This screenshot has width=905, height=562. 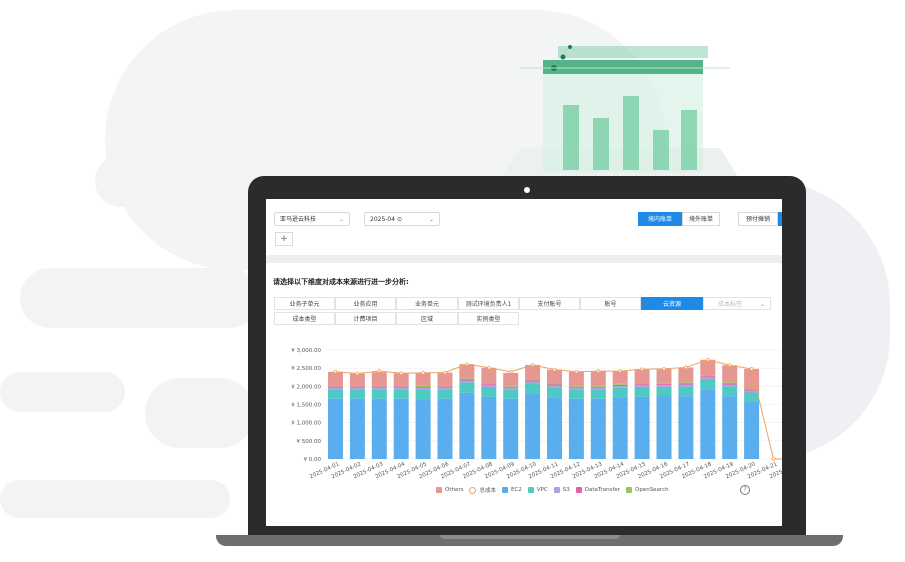 I want to click on tab-domestic-bill: 境内账单, so click(x=660, y=219).